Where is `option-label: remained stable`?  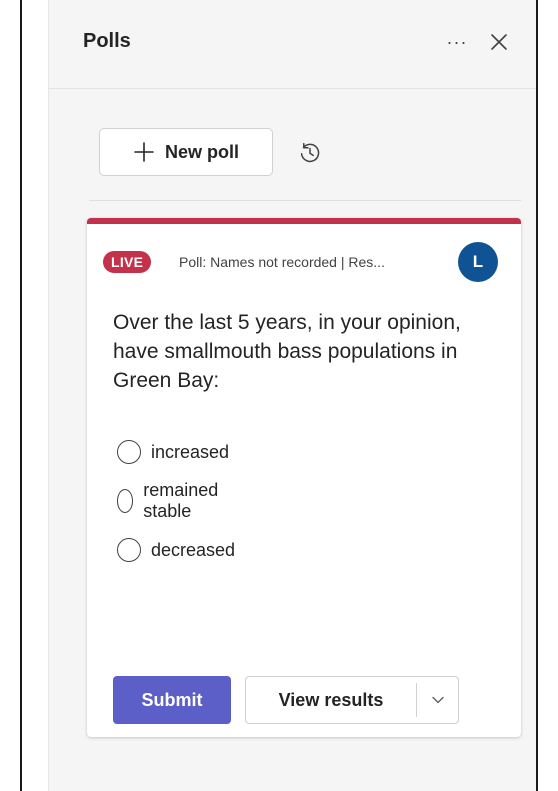
option-label: remained stable is located at coordinates (181, 500).